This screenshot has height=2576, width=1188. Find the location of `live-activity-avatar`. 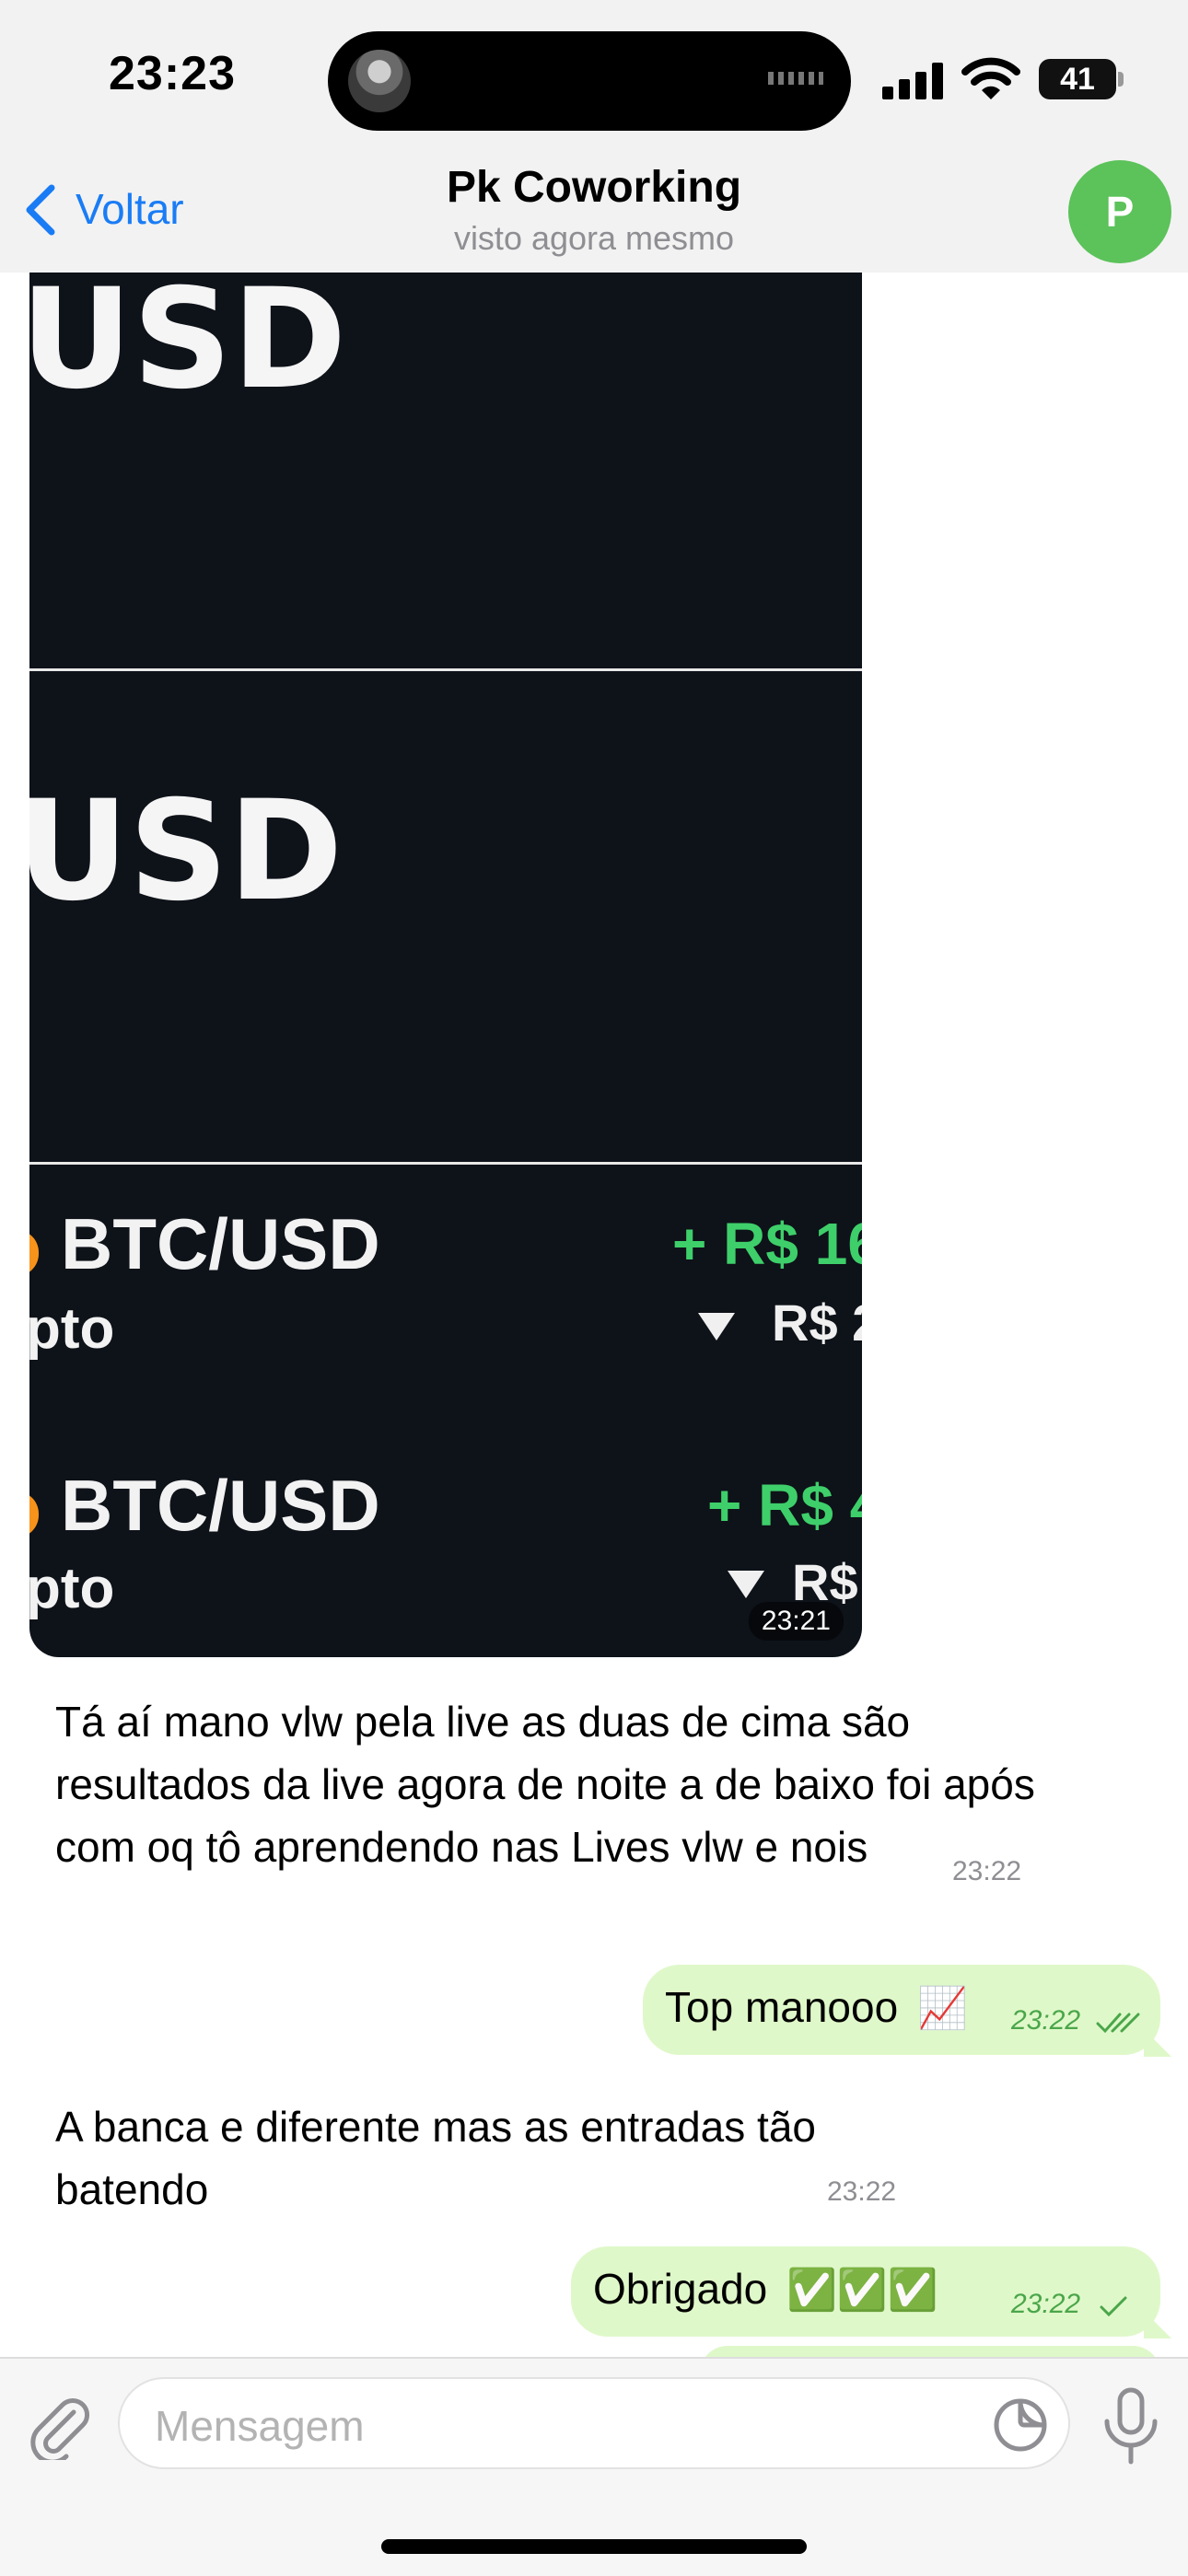

live-activity-avatar is located at coordinates (379, 81).